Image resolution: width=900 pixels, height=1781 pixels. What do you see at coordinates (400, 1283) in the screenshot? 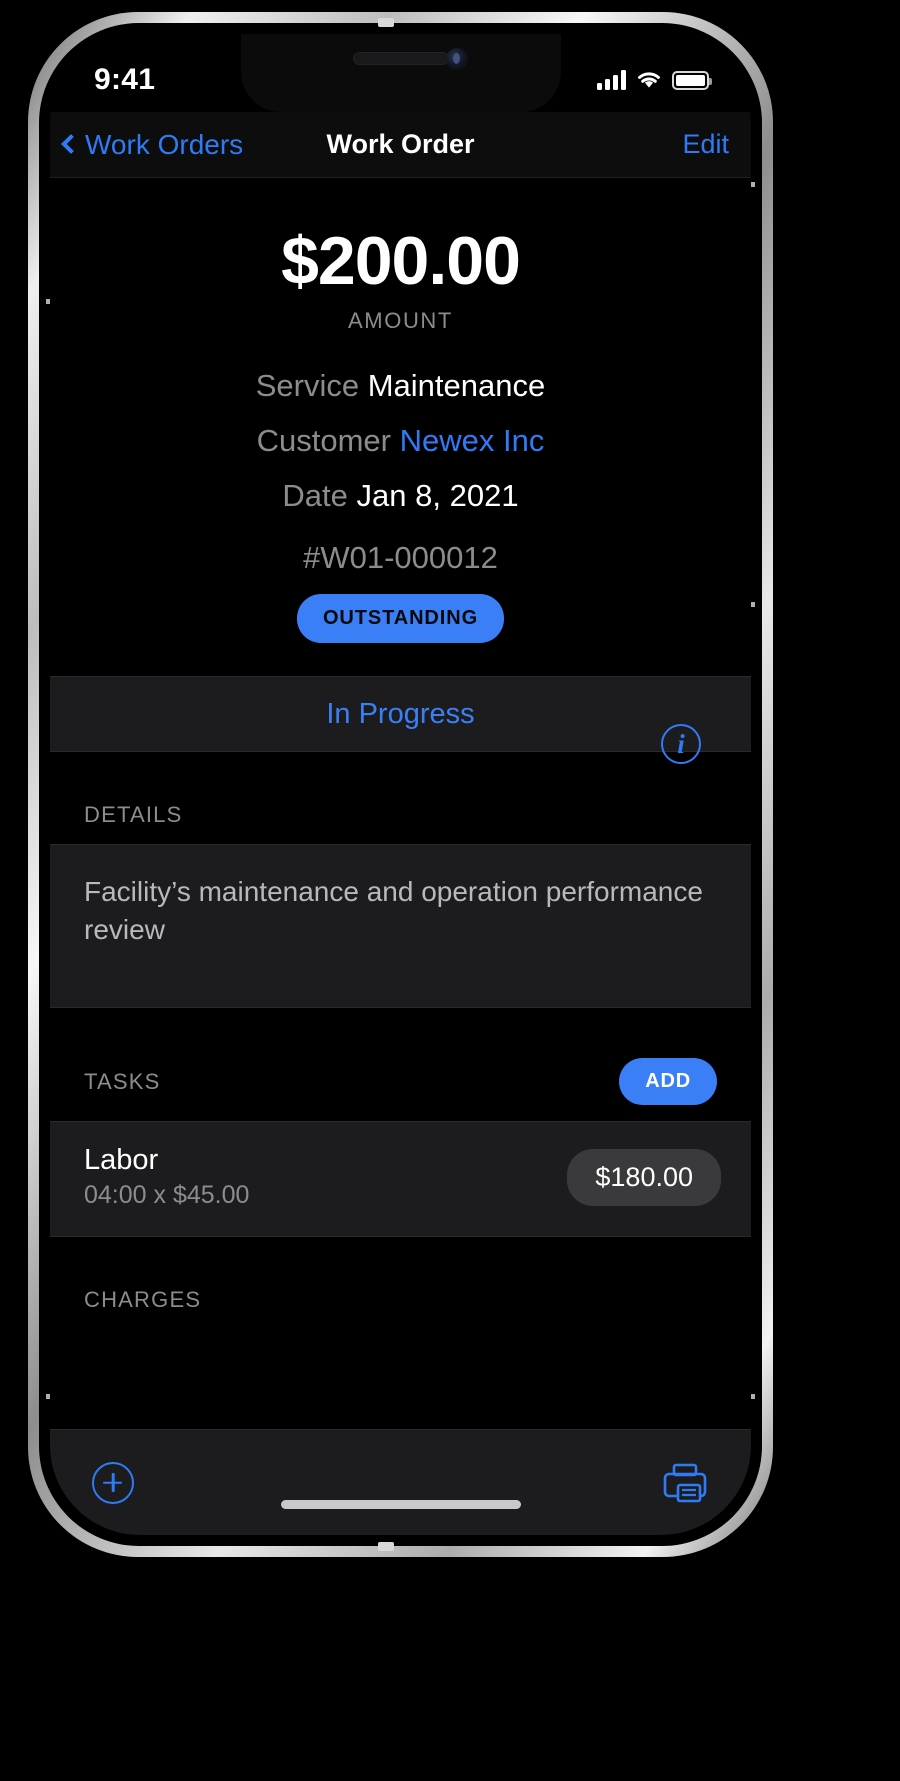
I see `charges-section-header: CHARGES` at bounding box center [400, 1283].